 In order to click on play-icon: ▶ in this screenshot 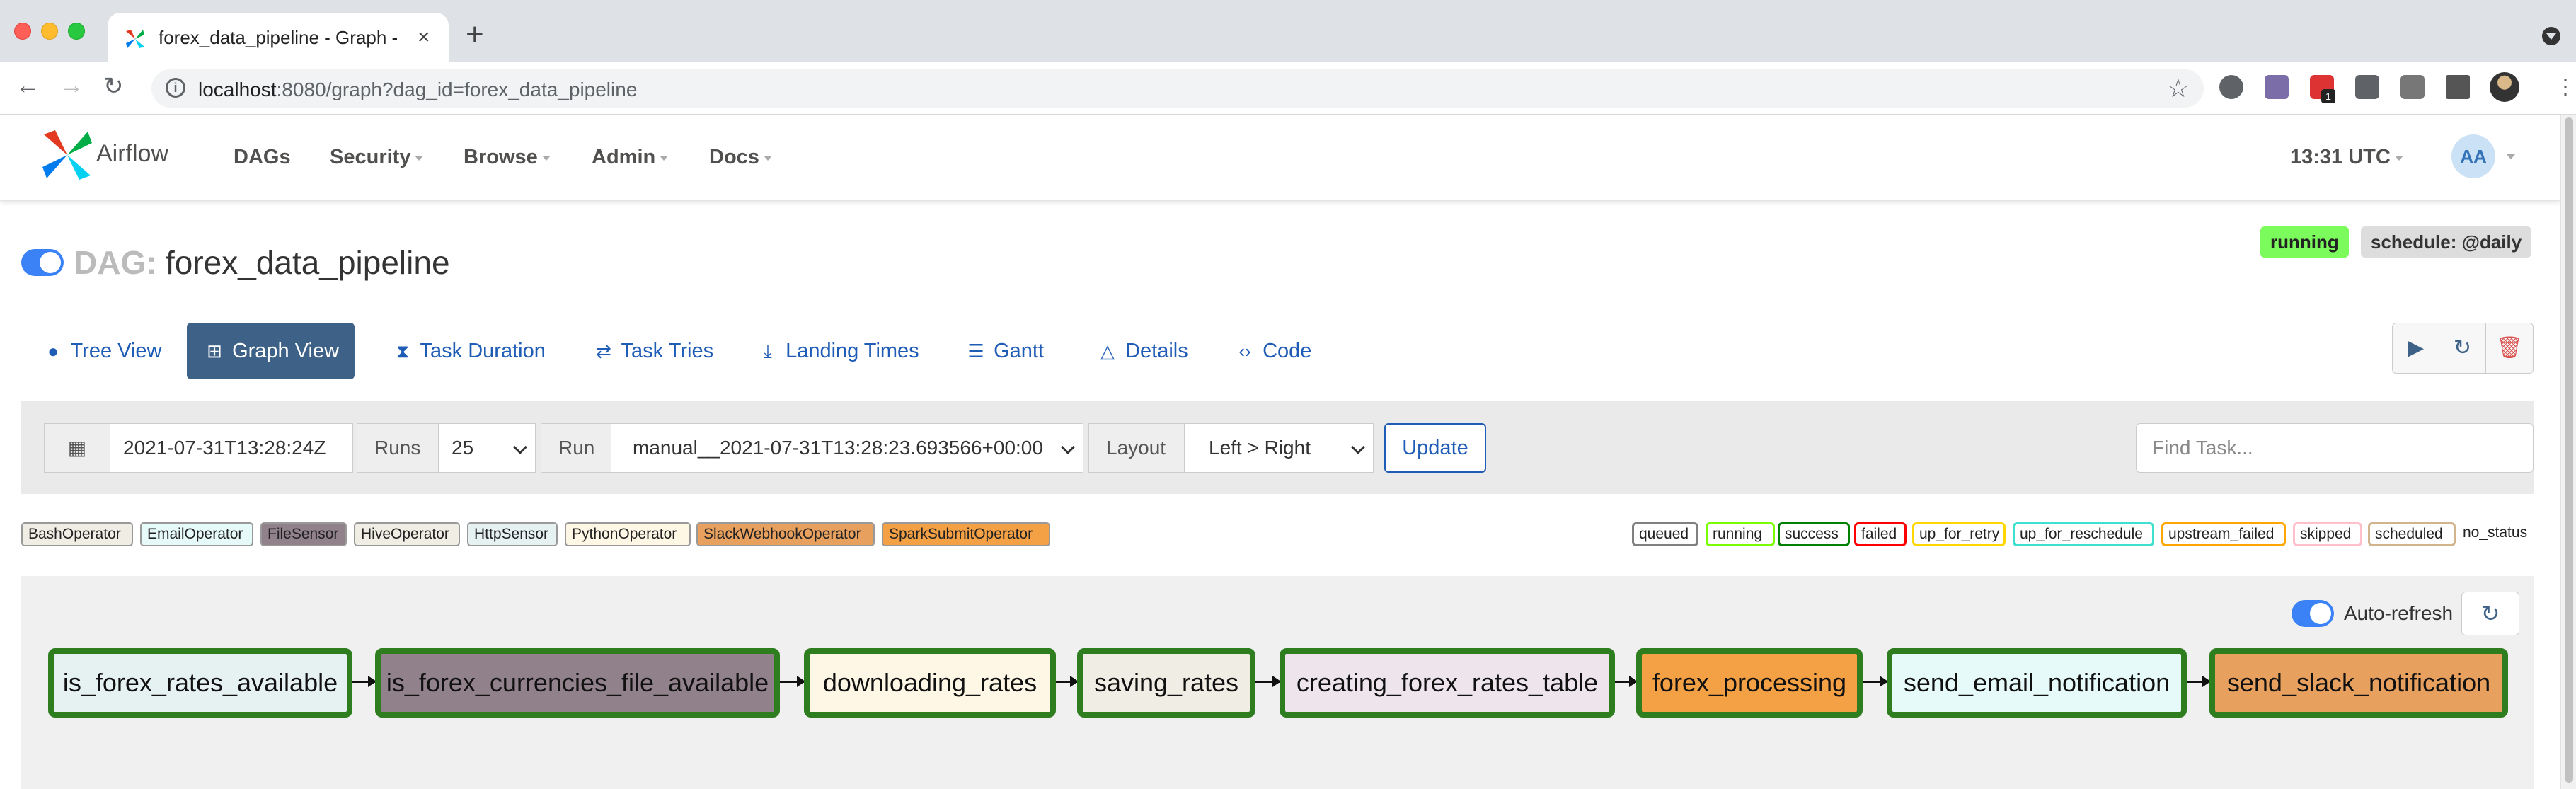, I will do `click(2416, 347)`.